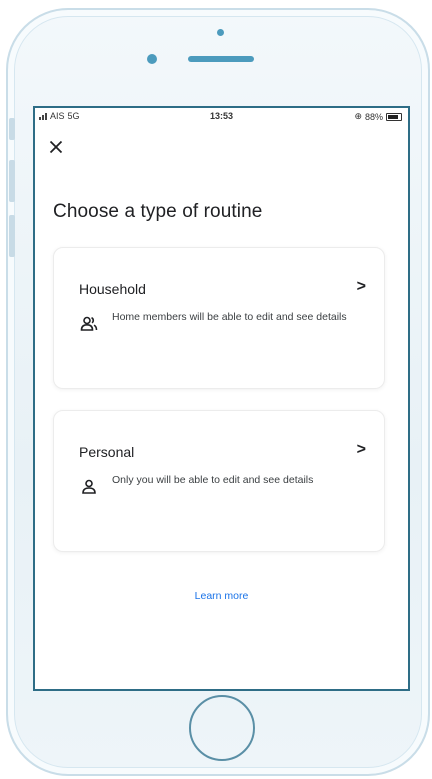 This screenshot has height=779, width=432. I want to click on battery-info: ⊕ 88%, so click(378, 116).